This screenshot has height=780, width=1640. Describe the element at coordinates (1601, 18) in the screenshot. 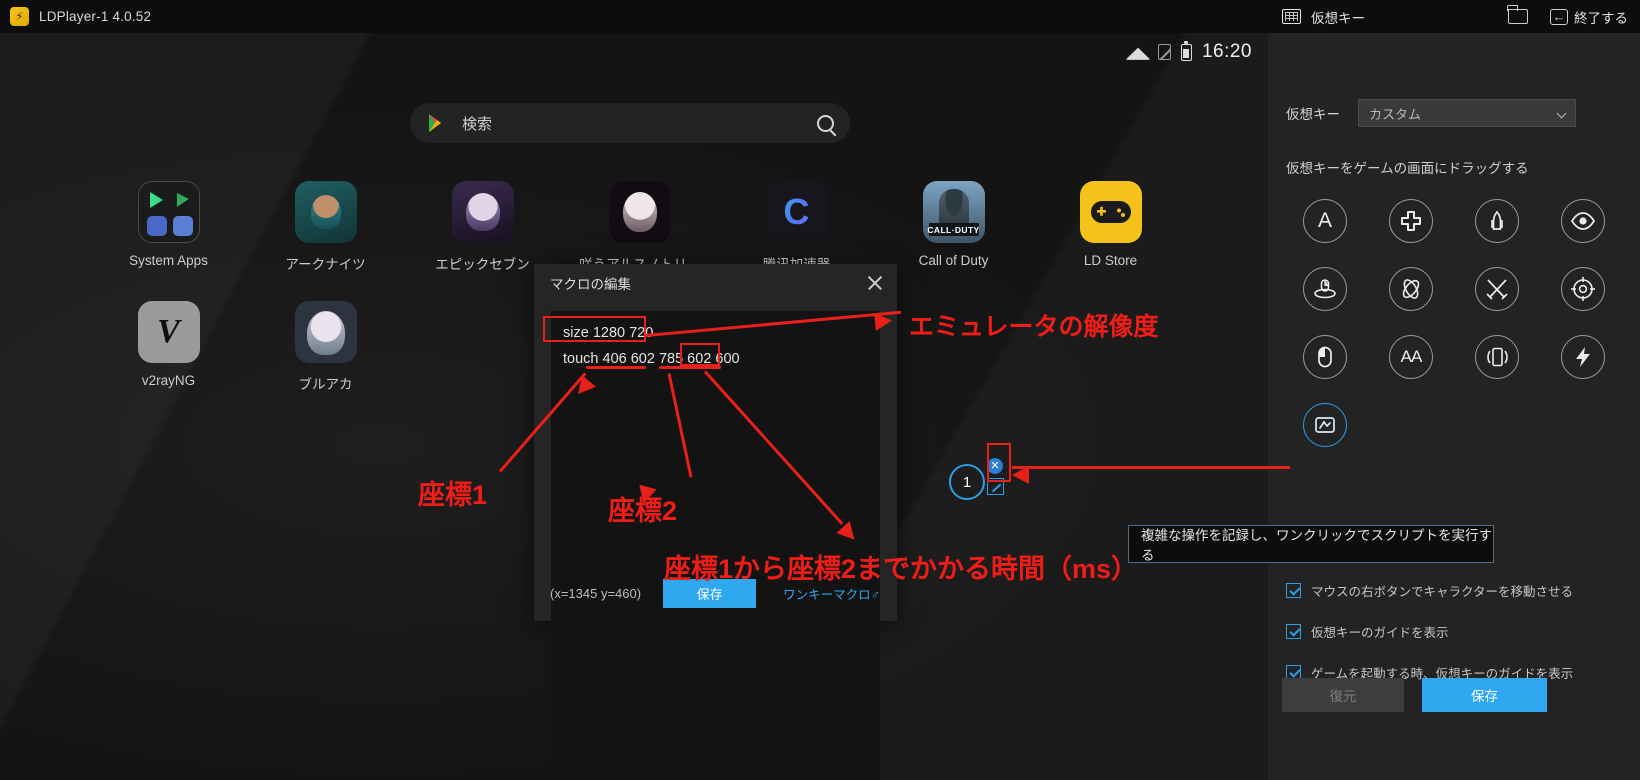

I see `exit-label: 終了する` at that location.